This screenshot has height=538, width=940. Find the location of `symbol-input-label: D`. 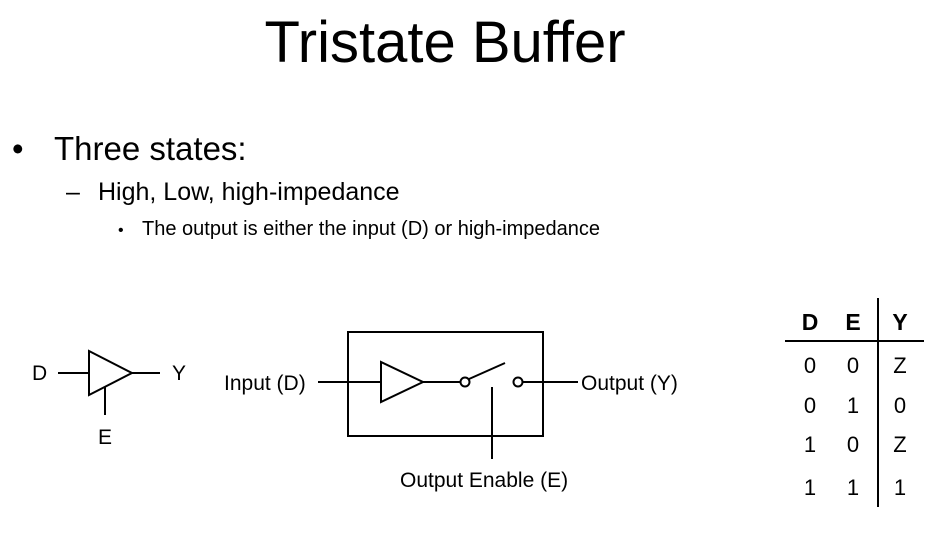

symbol-input-label: D is located at coordinates (39, 373).